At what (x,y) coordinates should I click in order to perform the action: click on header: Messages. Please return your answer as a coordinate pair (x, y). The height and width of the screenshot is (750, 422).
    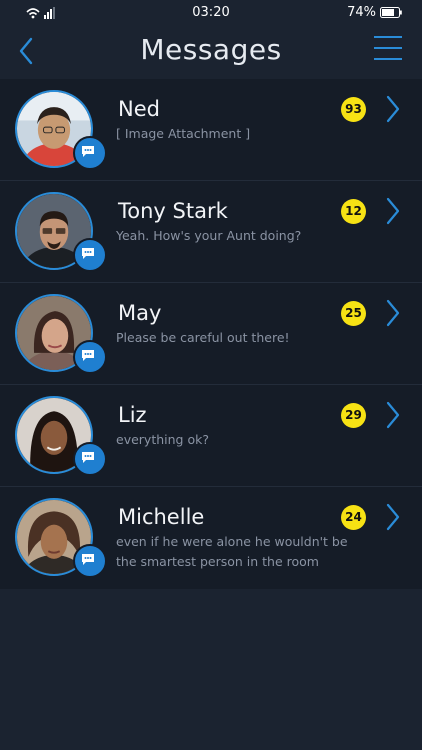
    Looking at the image, I should click on (211, 52).